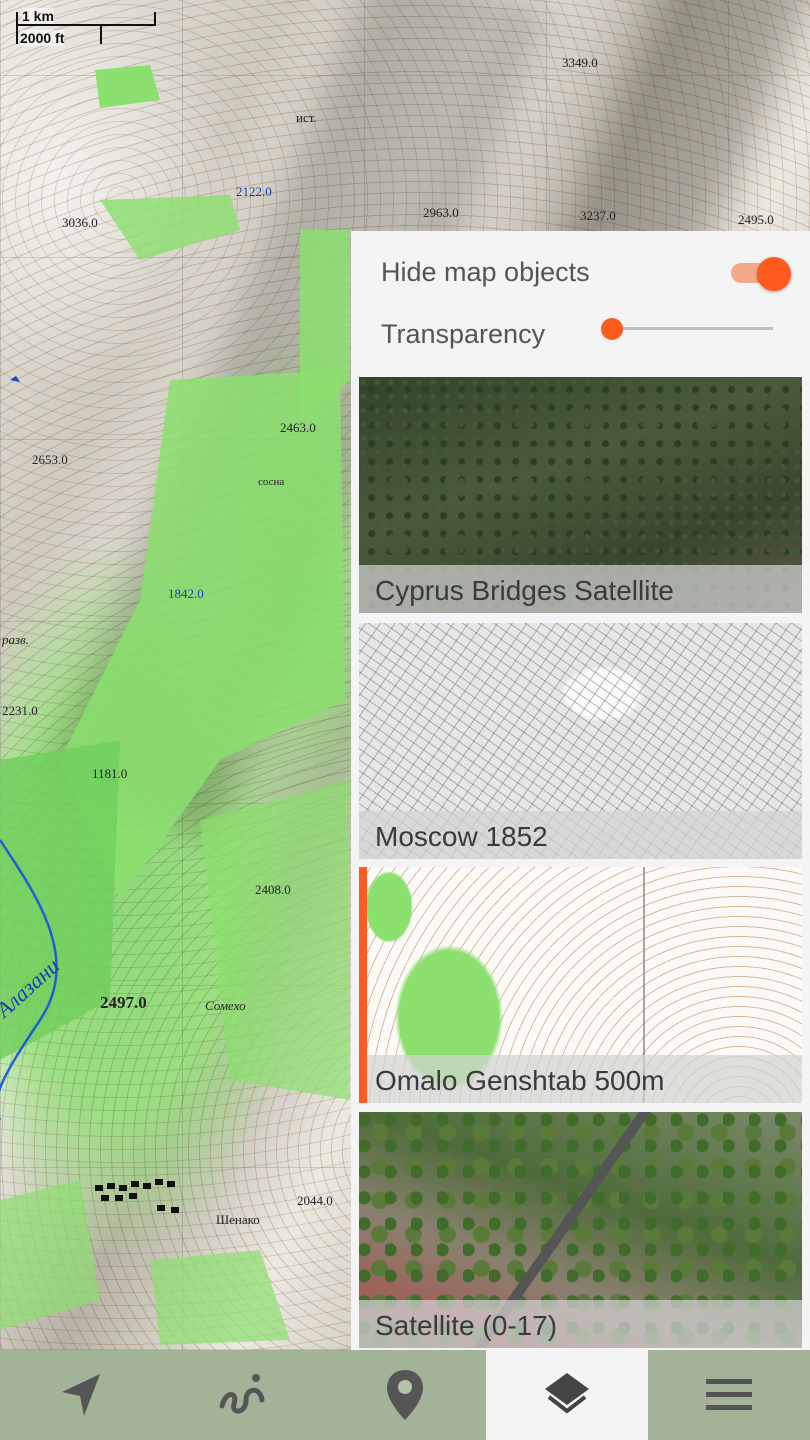  Describe the element at coordinates (86, 25) in the screenshot. I see `scale-bar-line` at that location.